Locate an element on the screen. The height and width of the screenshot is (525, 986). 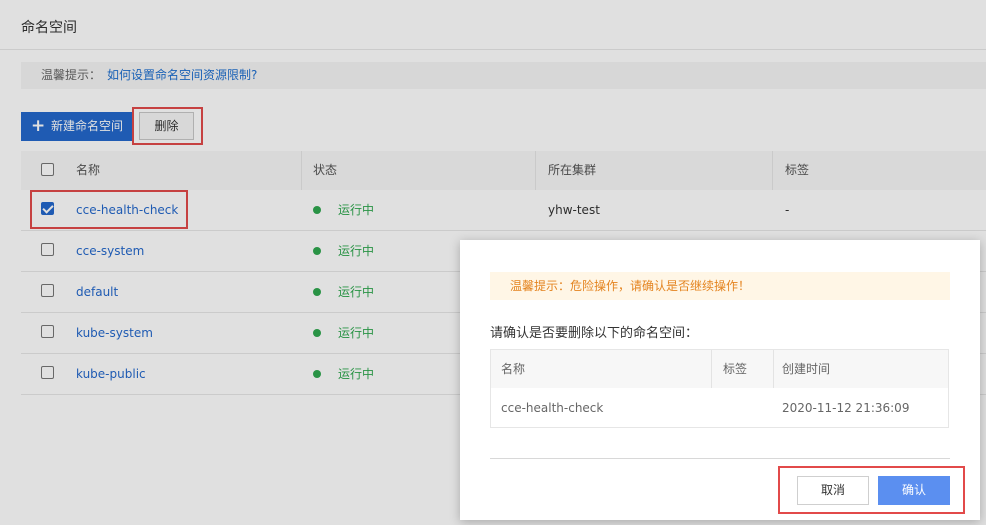
dialog-column-created: 创建时间 is located at coordinates (806, 369).